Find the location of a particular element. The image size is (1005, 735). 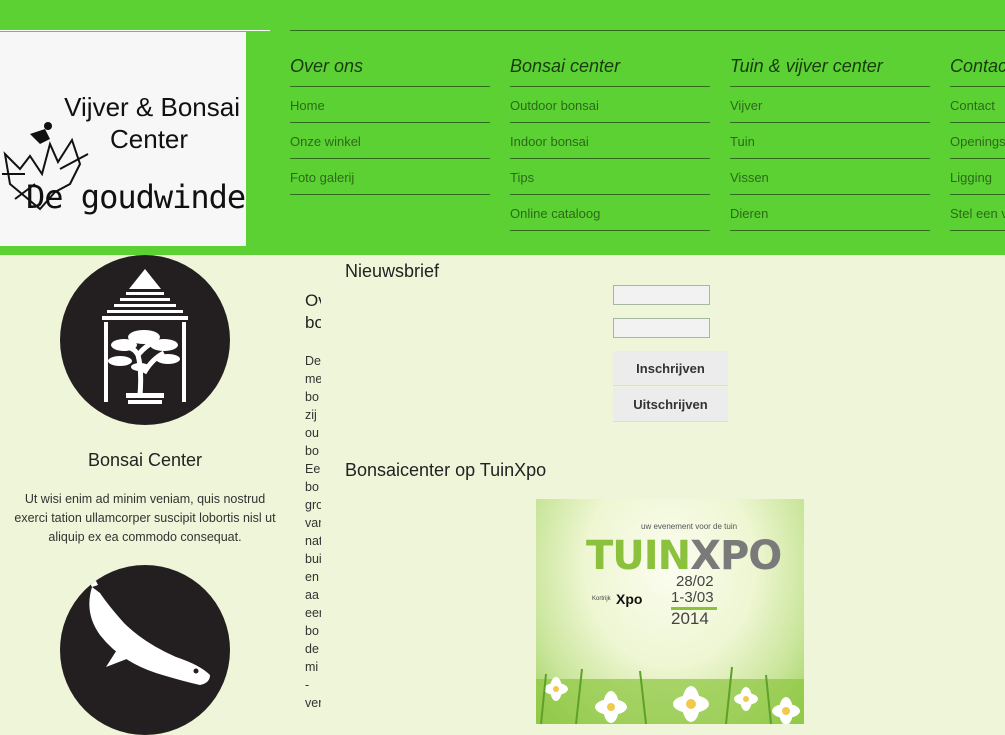

text-line: eer is located at coordinates (313, 613).